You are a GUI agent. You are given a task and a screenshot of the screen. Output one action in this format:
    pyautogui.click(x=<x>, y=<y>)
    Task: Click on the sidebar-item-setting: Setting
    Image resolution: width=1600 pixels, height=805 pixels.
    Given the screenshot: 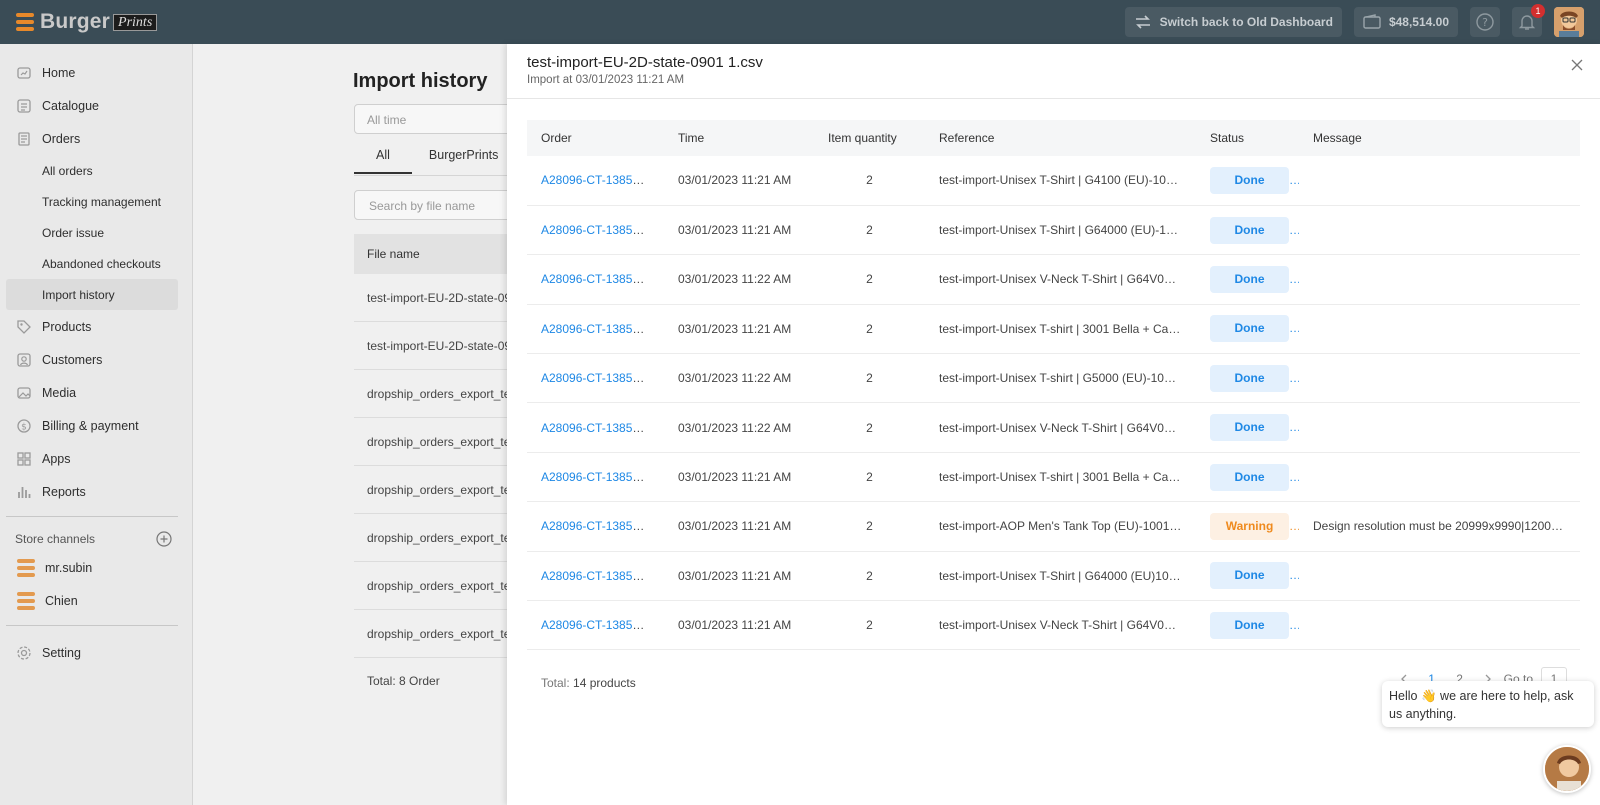 What is the action you would take?
    pyautogui.click(x=96, y=652)
    